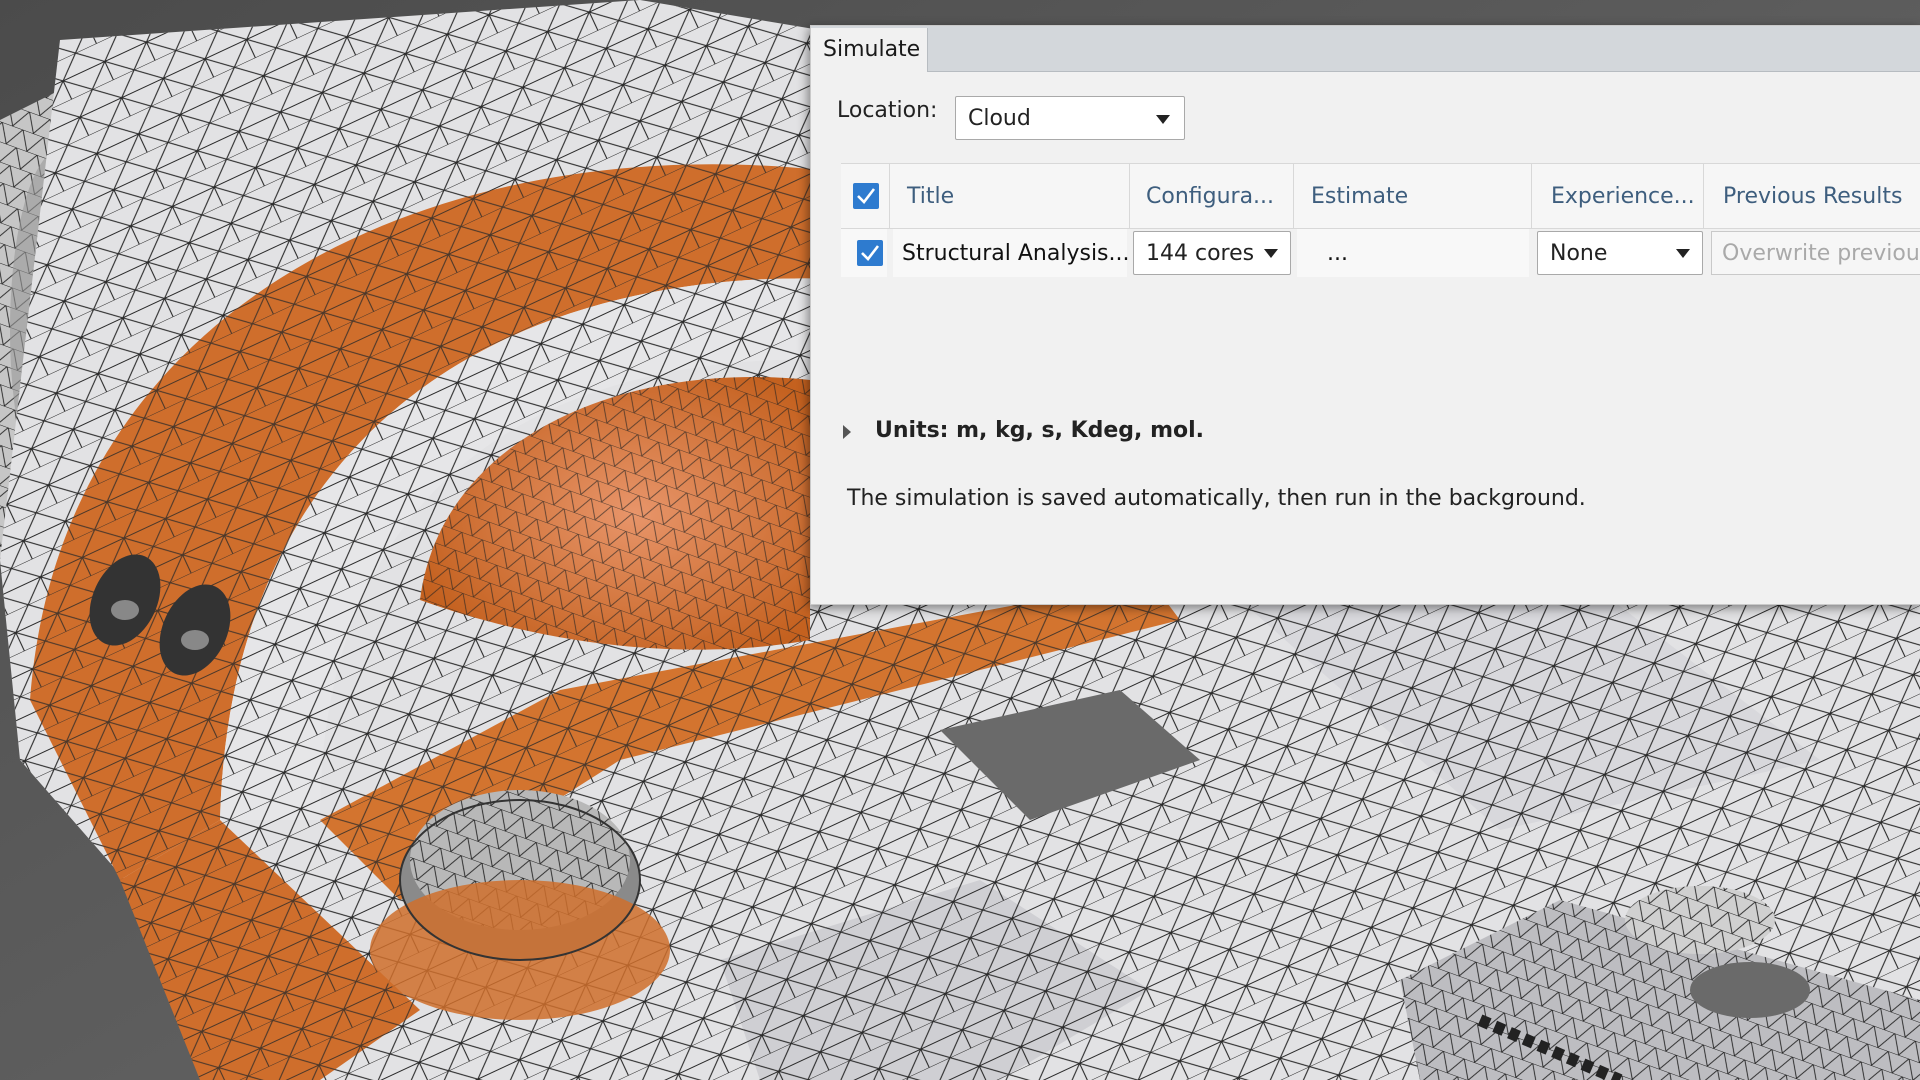 The width and height of the screenshot is (1920, 1080). I want to click on select-all-checkbox, so click(866, 196).